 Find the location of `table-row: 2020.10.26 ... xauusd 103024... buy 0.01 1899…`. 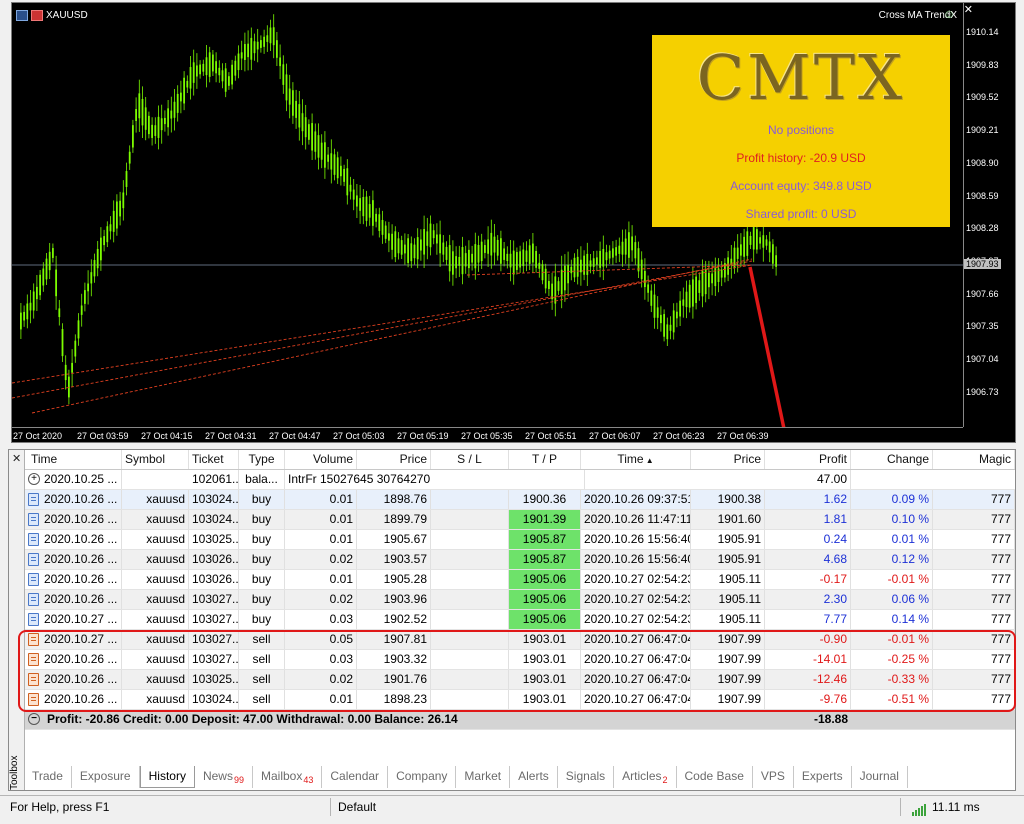

table-row: 2020.10.26 ... xauusd 103024... buy 0.01 1899… is located at coordinates (520, 520).